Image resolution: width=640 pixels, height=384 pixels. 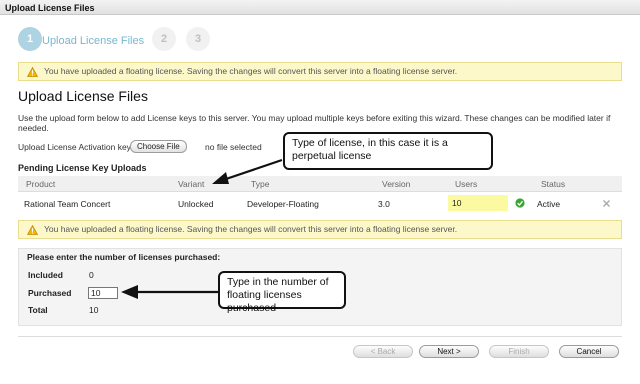 What do you see at coordinates (466, 184) in the screenshot?
I see `column-users: Users` at bounding box center [466, 184].